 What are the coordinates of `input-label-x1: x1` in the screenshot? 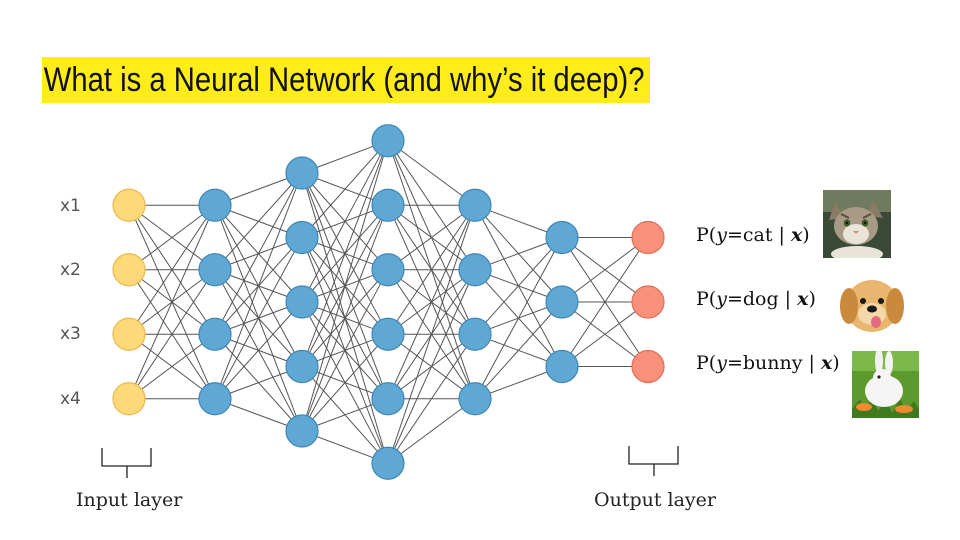 It's located at (70, 206).